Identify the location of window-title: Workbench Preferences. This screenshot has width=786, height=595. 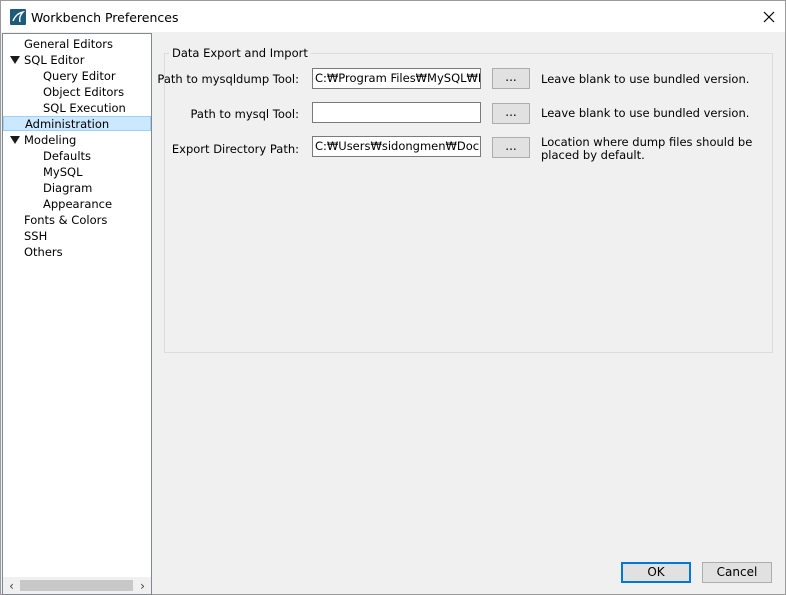
(105, 17).